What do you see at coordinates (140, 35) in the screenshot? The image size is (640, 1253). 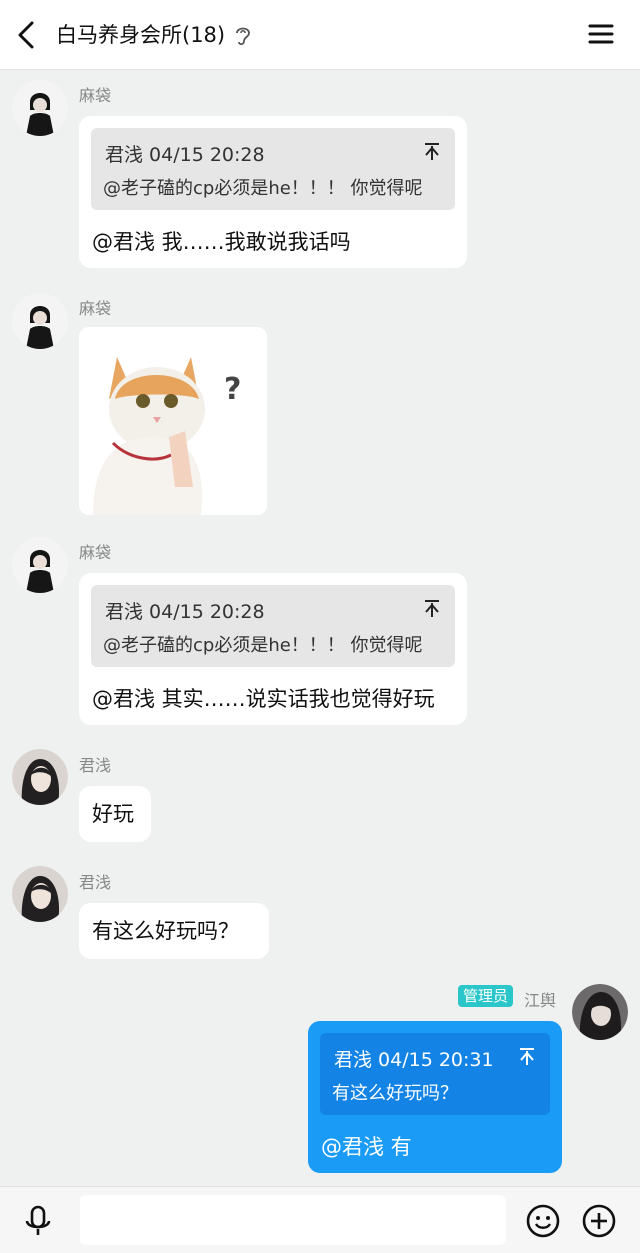 I see `chat-title: 白马养身会所(18)` at bounding box center [140, 35].